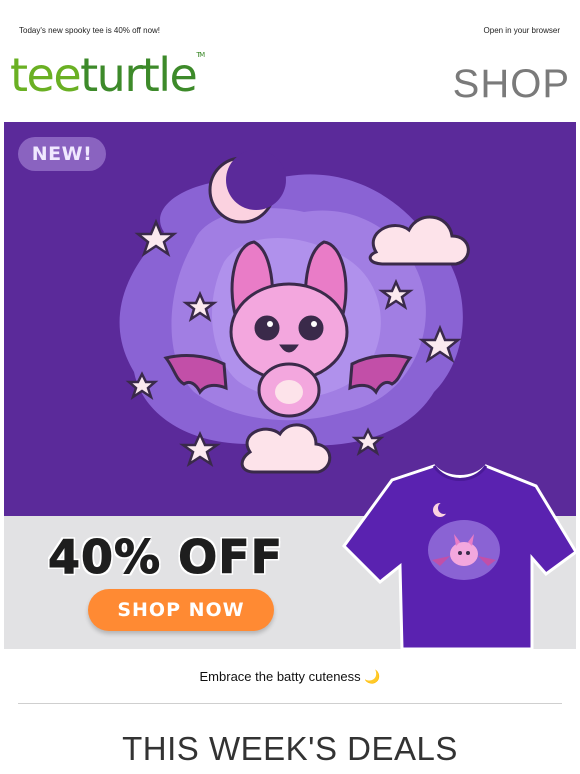 Image resolution: width=580 pixels, height=774 pixels. Describe the element at coordinates (290, 703) in the screenshot. I see `section-divider` at that location.